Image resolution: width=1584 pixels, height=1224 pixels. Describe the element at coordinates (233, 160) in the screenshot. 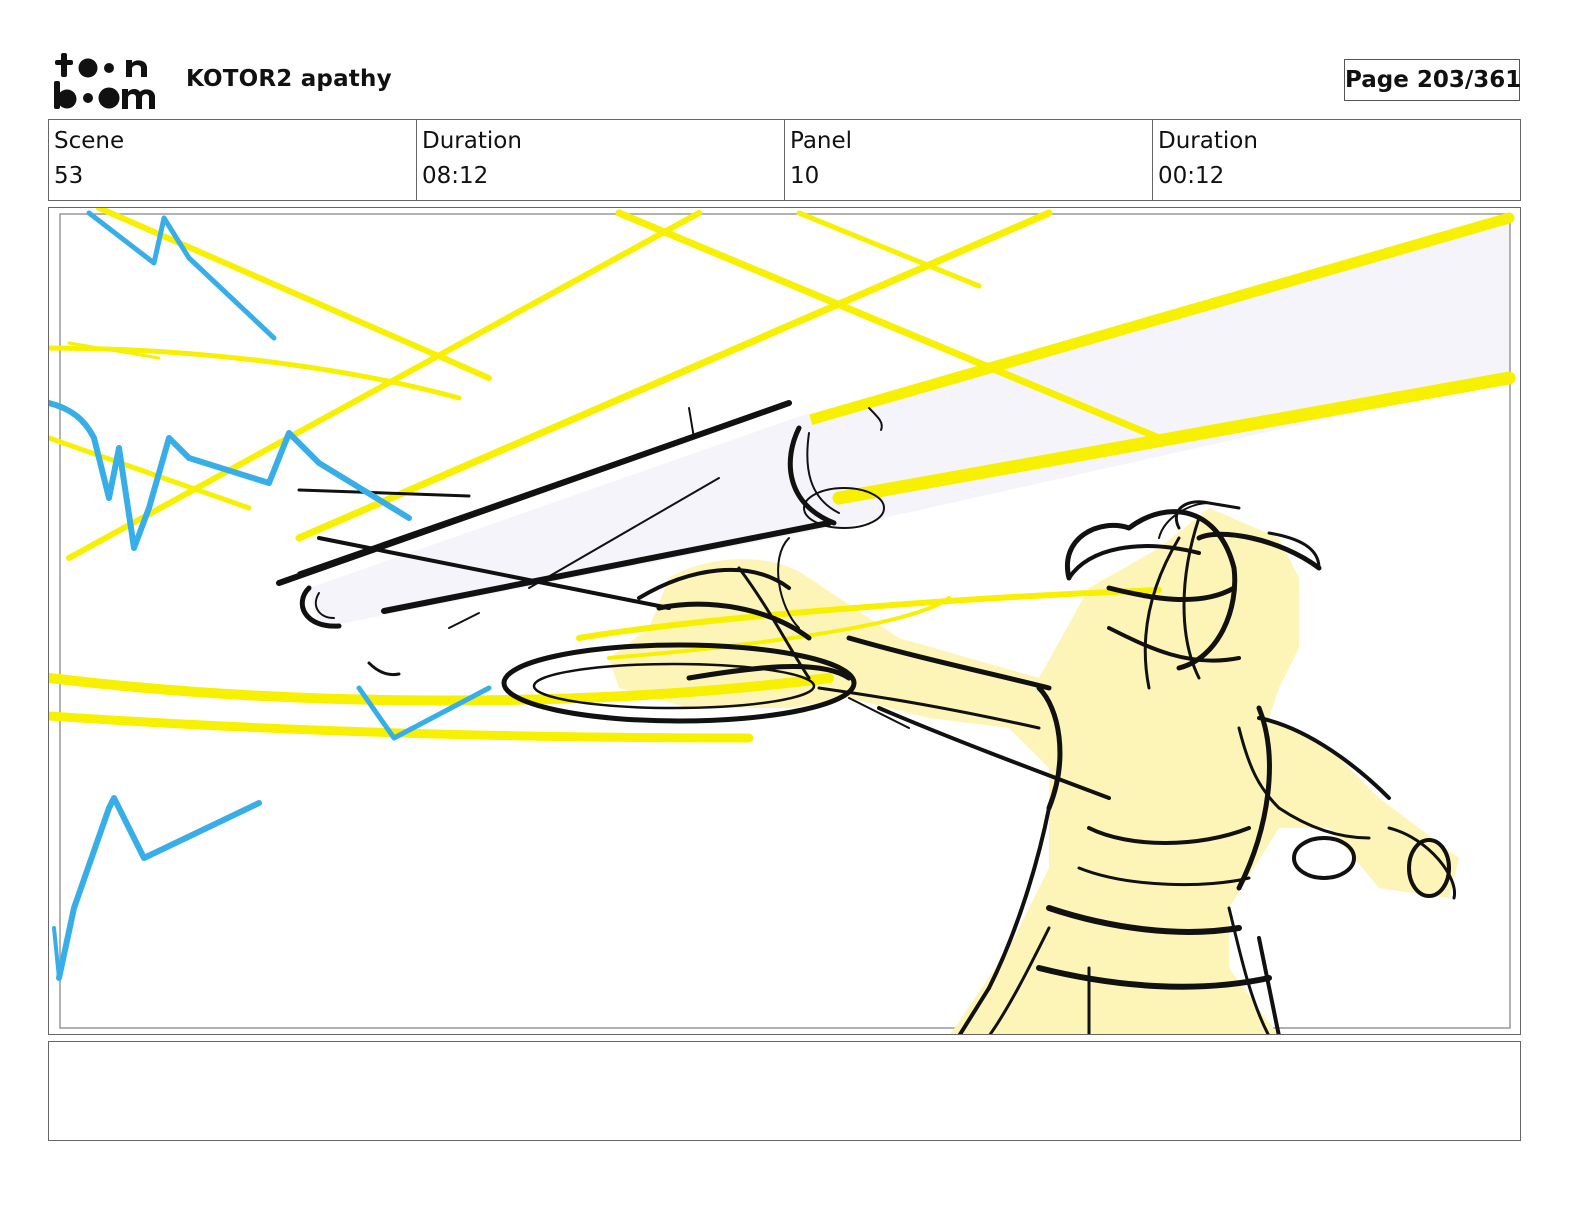

I see `scene-cell: Scene 53` at that location.